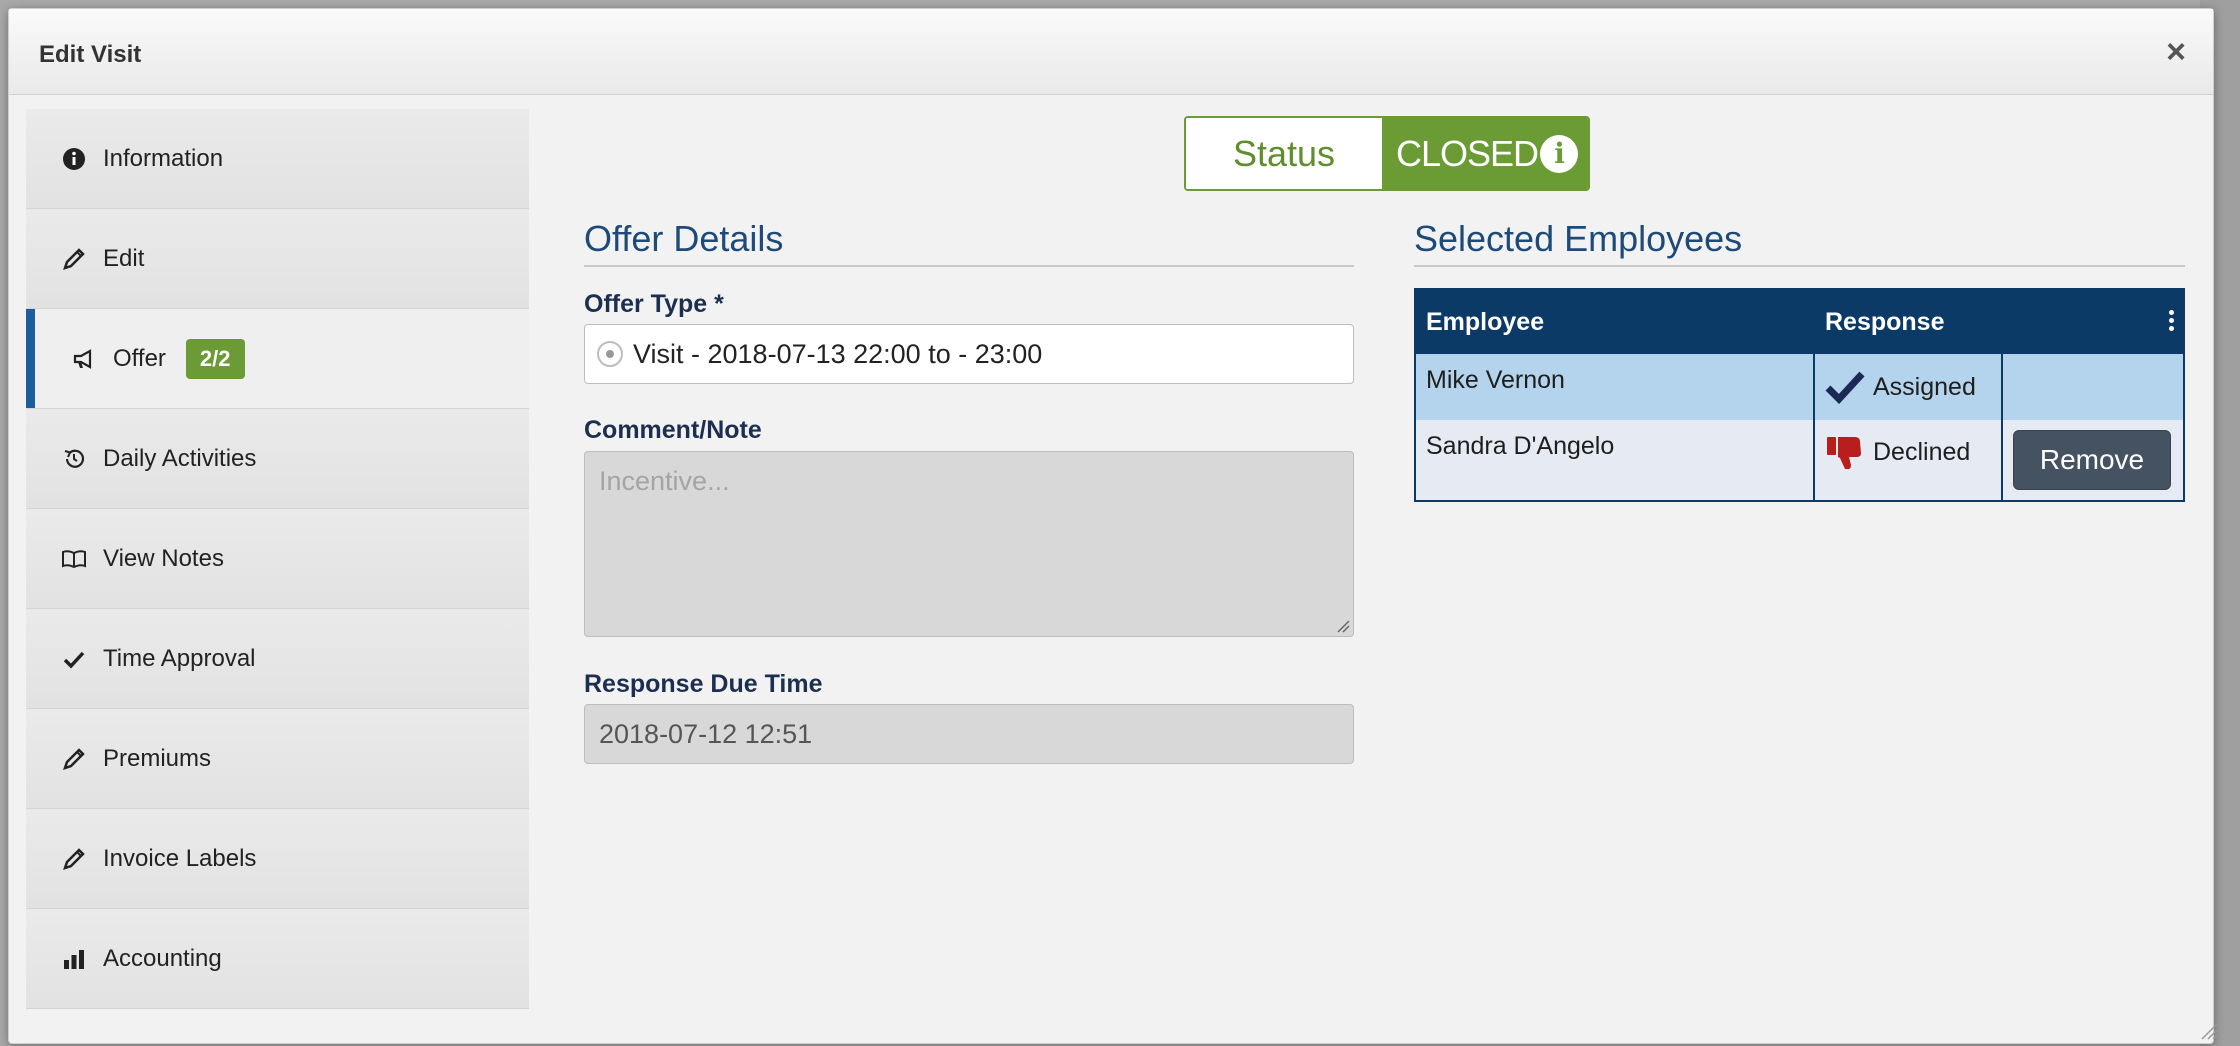  What do you see at coordinates (277, 759) in the screenshot?
I see `sidebar-item-premiums: Premiums` at bounding box center [277, 759].